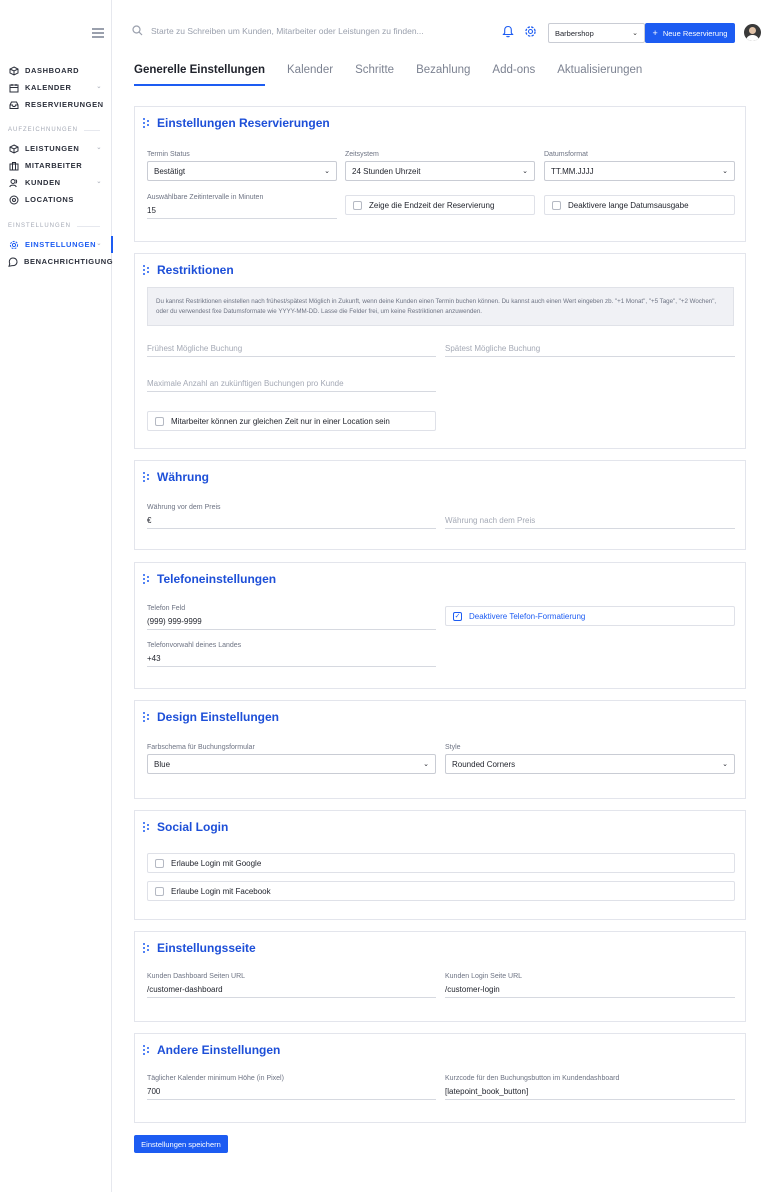 This screenshot has width=768, height=1192. Describe the element at coordinates (291, 764) in the screenshot. I see `color-scheme-select: Blue ⌄` at that location.